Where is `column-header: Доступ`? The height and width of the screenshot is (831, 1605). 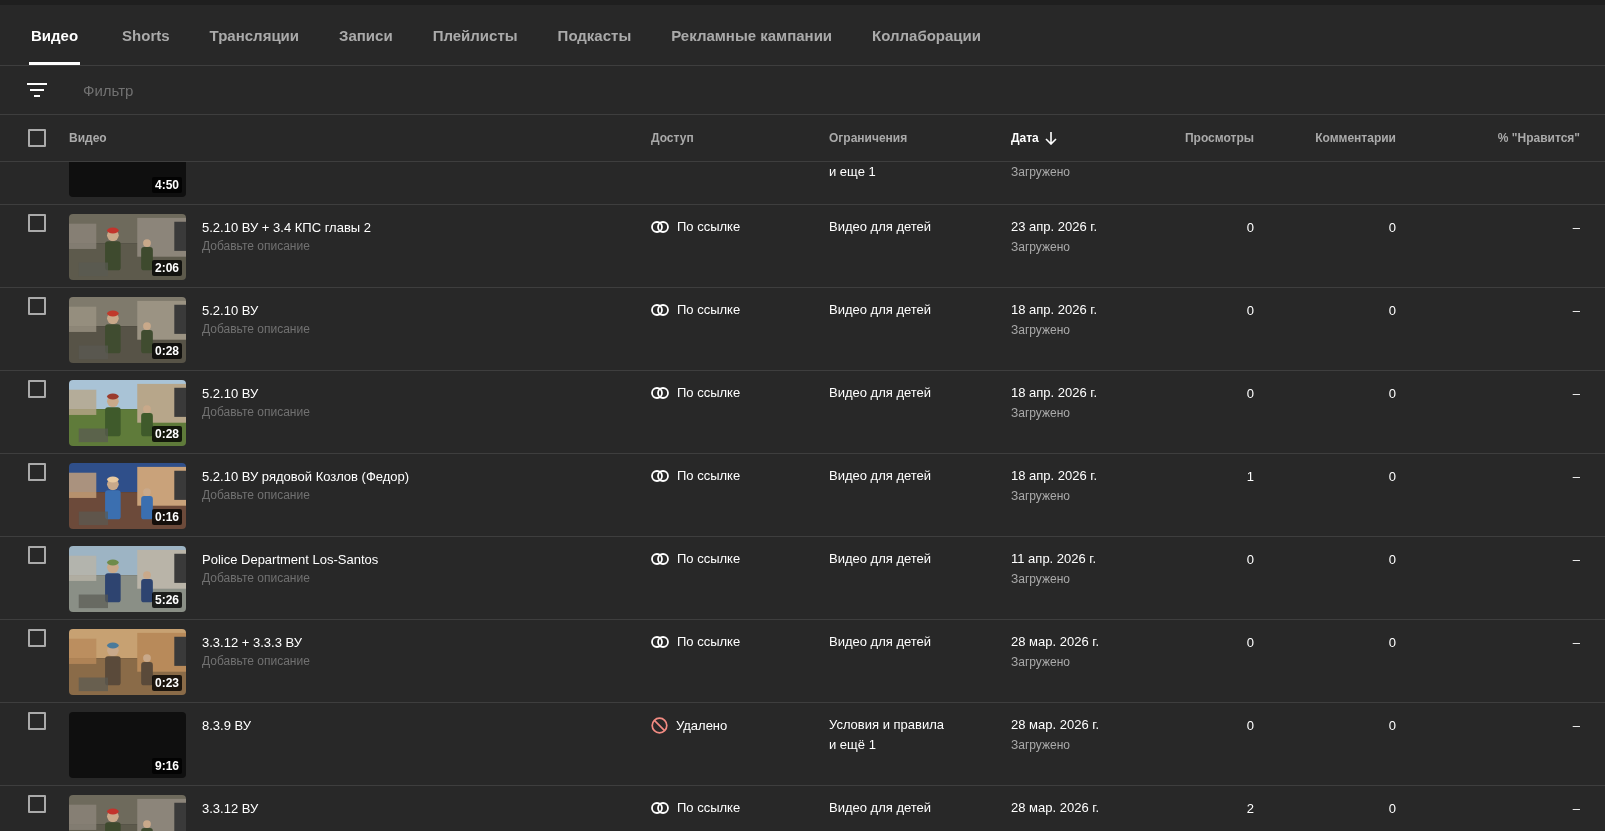
column-header: Доступ is located at coordinates (672, 138).